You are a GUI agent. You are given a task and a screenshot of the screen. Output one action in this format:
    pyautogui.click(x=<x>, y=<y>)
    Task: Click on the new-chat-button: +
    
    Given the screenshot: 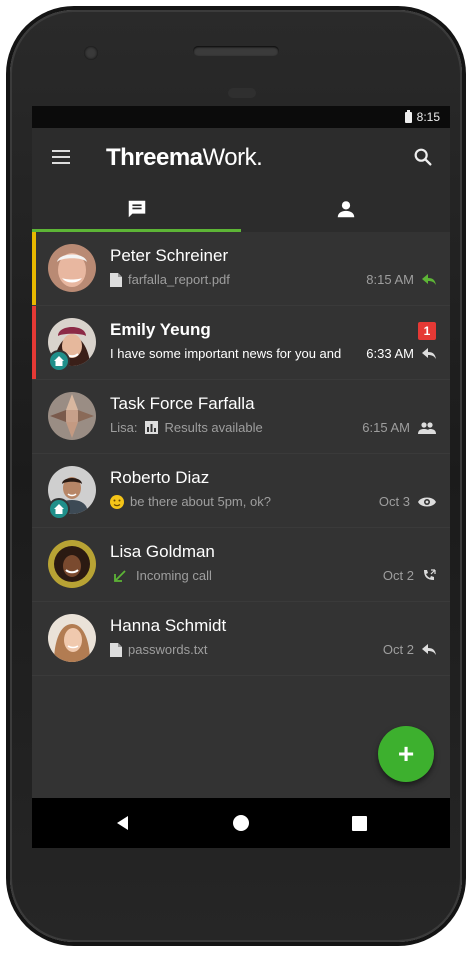 What is the action you would take?
    pyautogui.click(x=406, y=754)
    